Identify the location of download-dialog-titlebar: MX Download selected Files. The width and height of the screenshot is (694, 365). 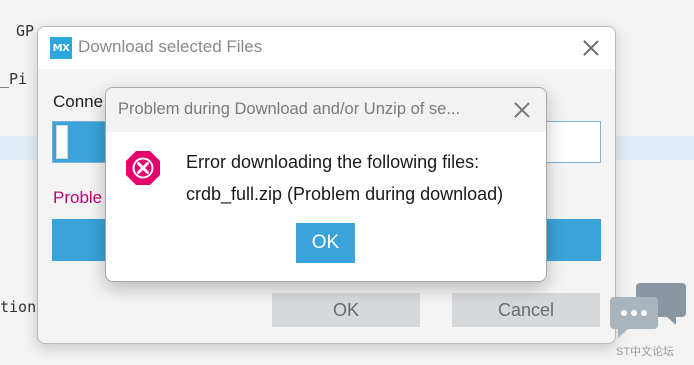
(326, 48).